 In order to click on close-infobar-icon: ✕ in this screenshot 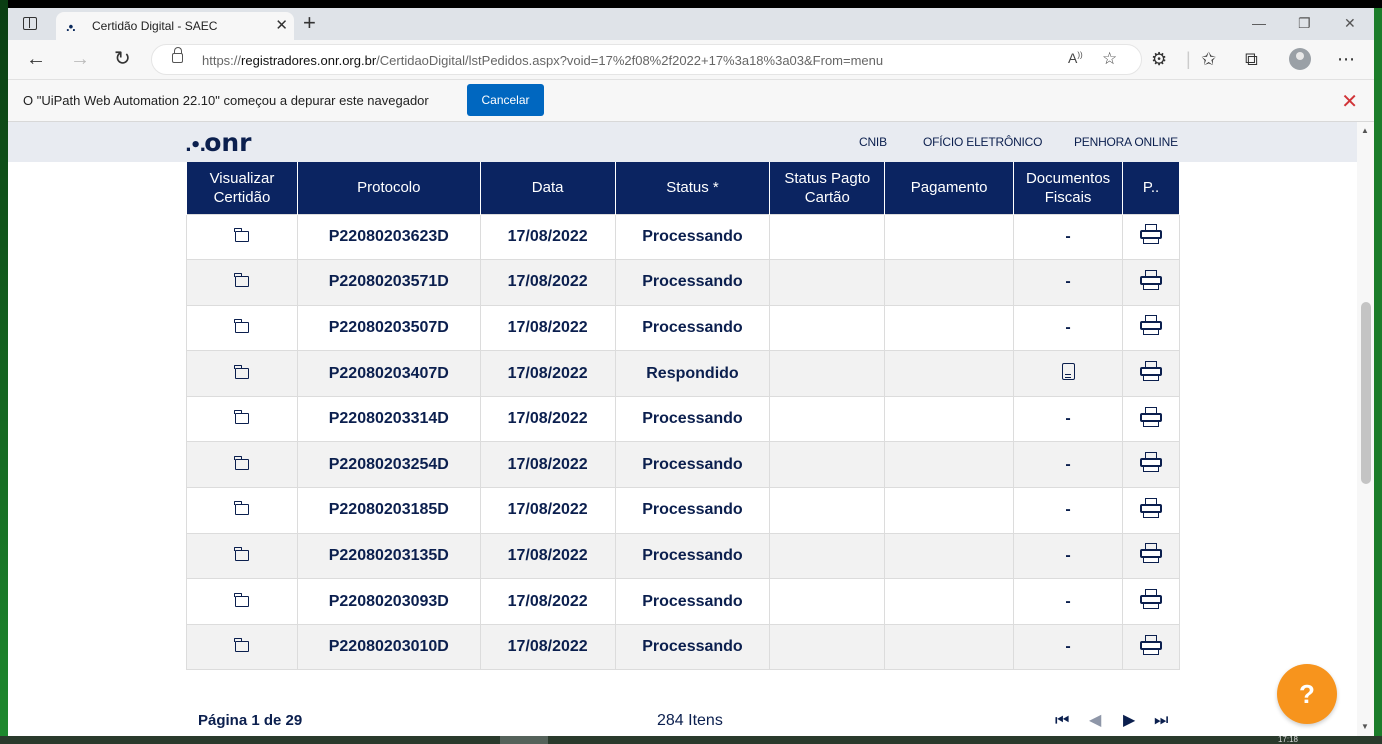, I will do `click(1349, 101)`.